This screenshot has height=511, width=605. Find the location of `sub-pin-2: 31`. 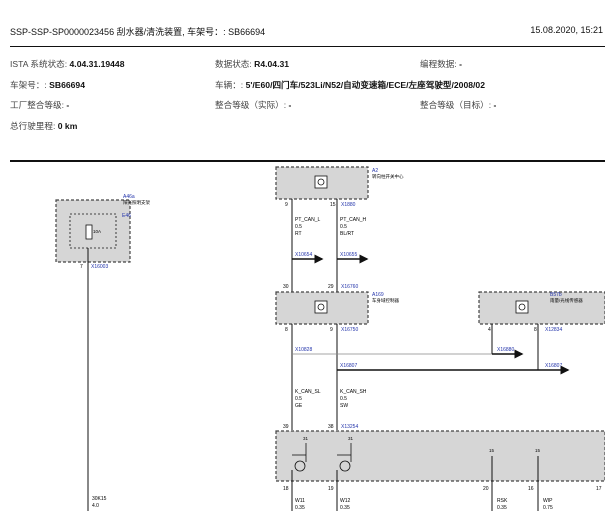

sub-pin-2: 31 is located at coordinates (351, 438).